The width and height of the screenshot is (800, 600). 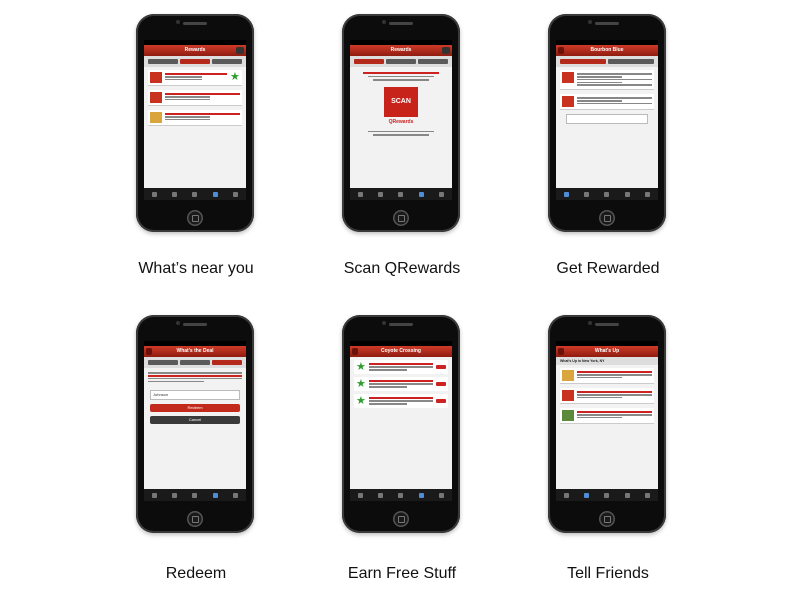 What do you see at coordinates (195, 420) in the screenshot?
I see `cancel-button: Cancel` at bounding box center [195, 420].